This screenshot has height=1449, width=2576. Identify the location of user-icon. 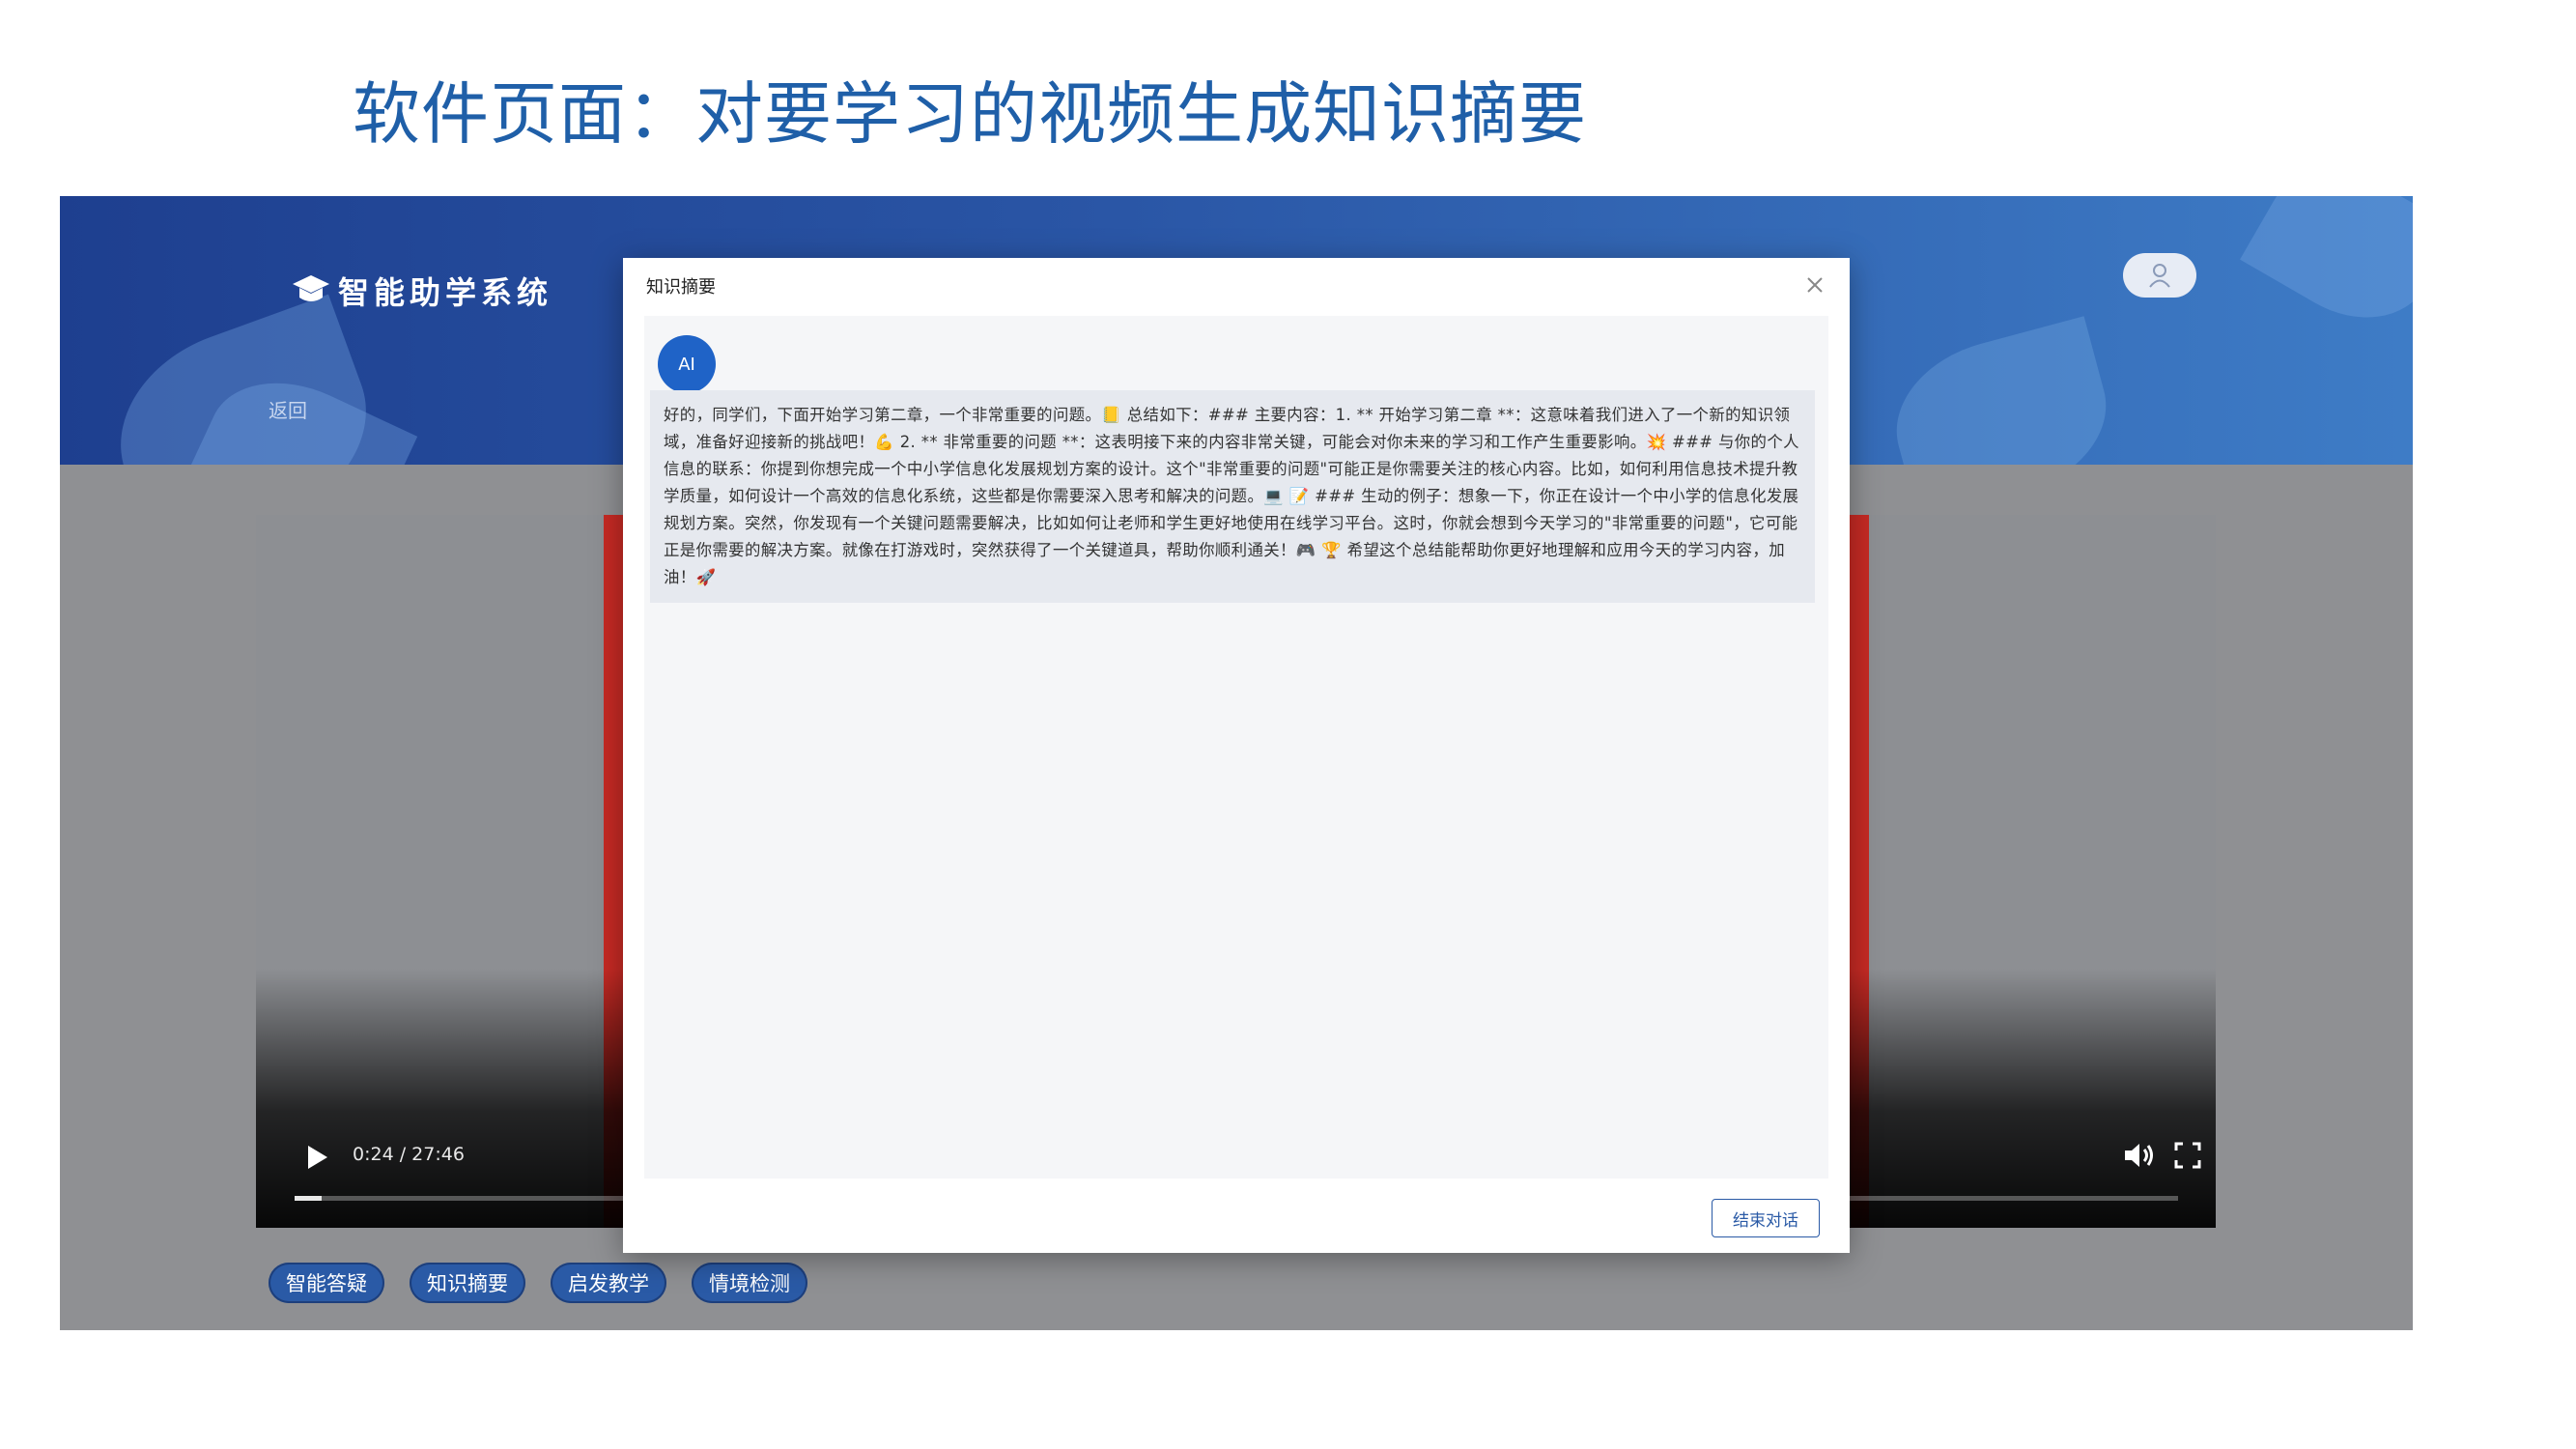
(2159, 276).